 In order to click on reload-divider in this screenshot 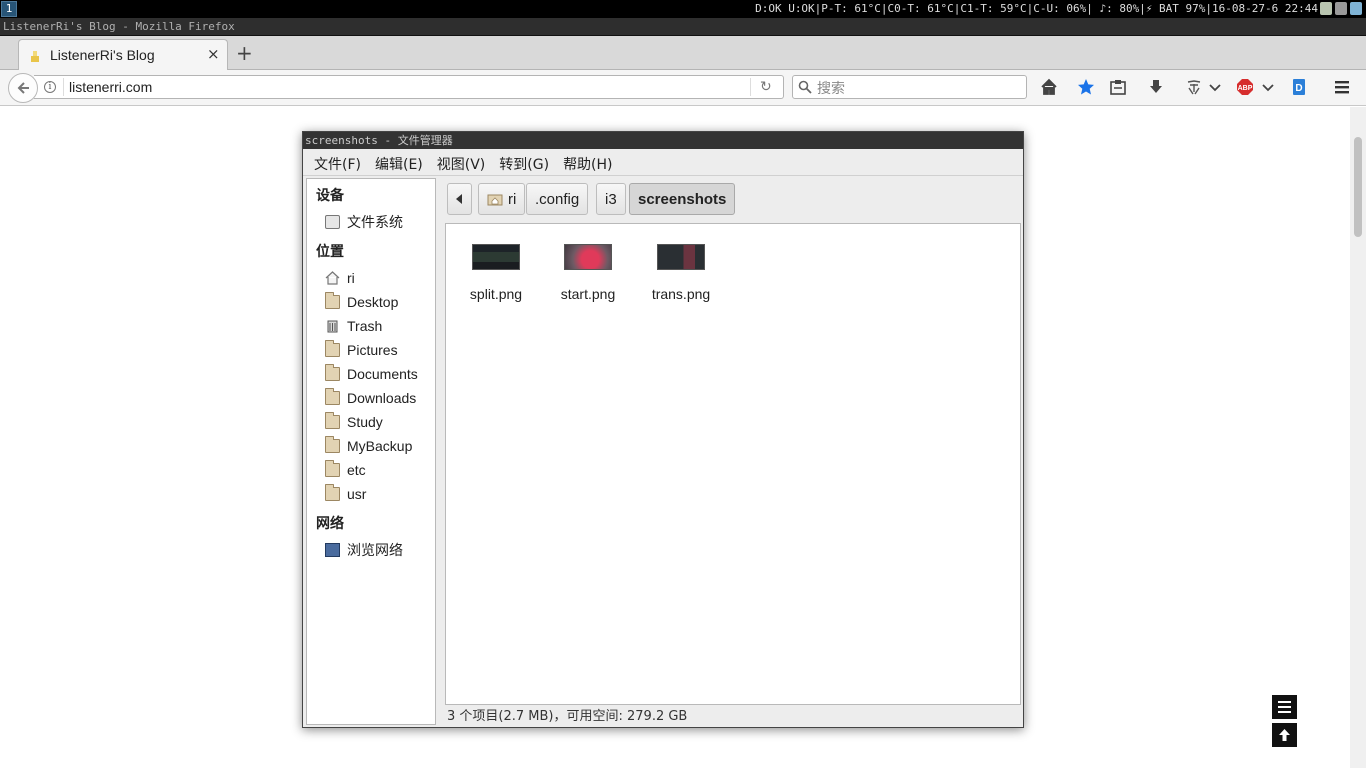, I will do `click(750, 87)`.